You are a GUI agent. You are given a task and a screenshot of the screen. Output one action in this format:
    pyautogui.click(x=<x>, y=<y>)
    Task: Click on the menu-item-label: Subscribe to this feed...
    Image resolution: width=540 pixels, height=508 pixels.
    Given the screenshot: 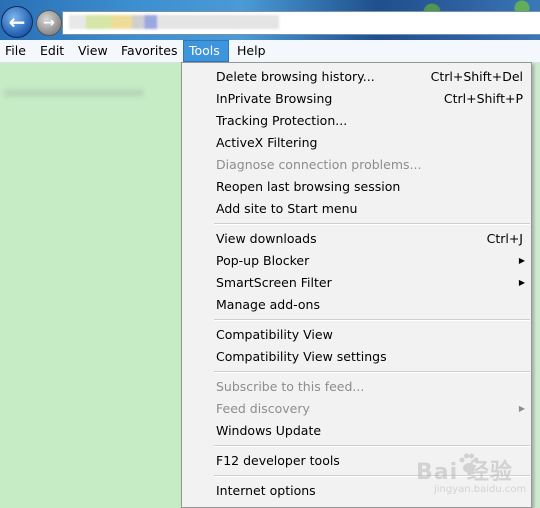 What is the action you would take?
    pyautogui.click(x=290, y=386)
    